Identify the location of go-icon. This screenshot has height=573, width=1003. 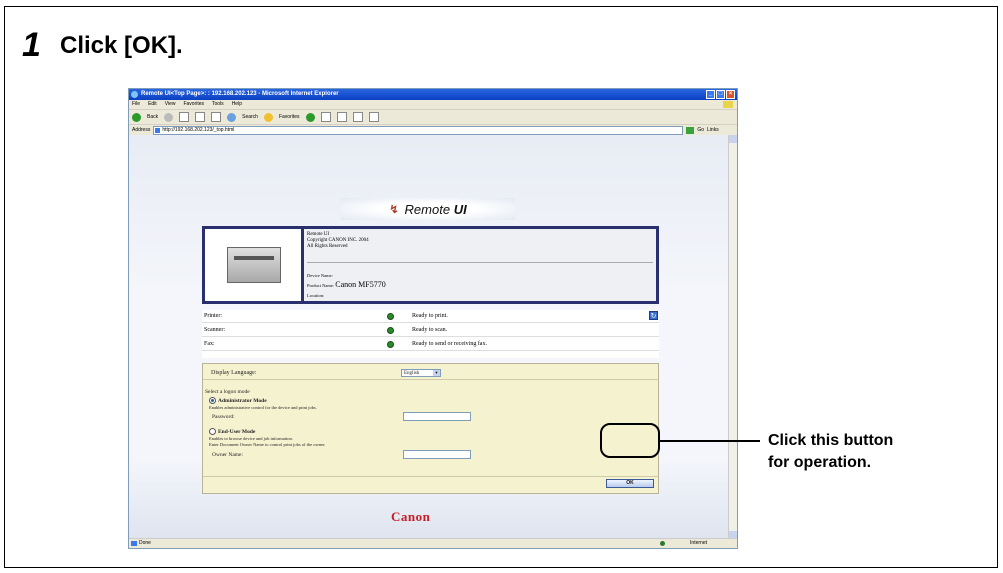
(690, 130).